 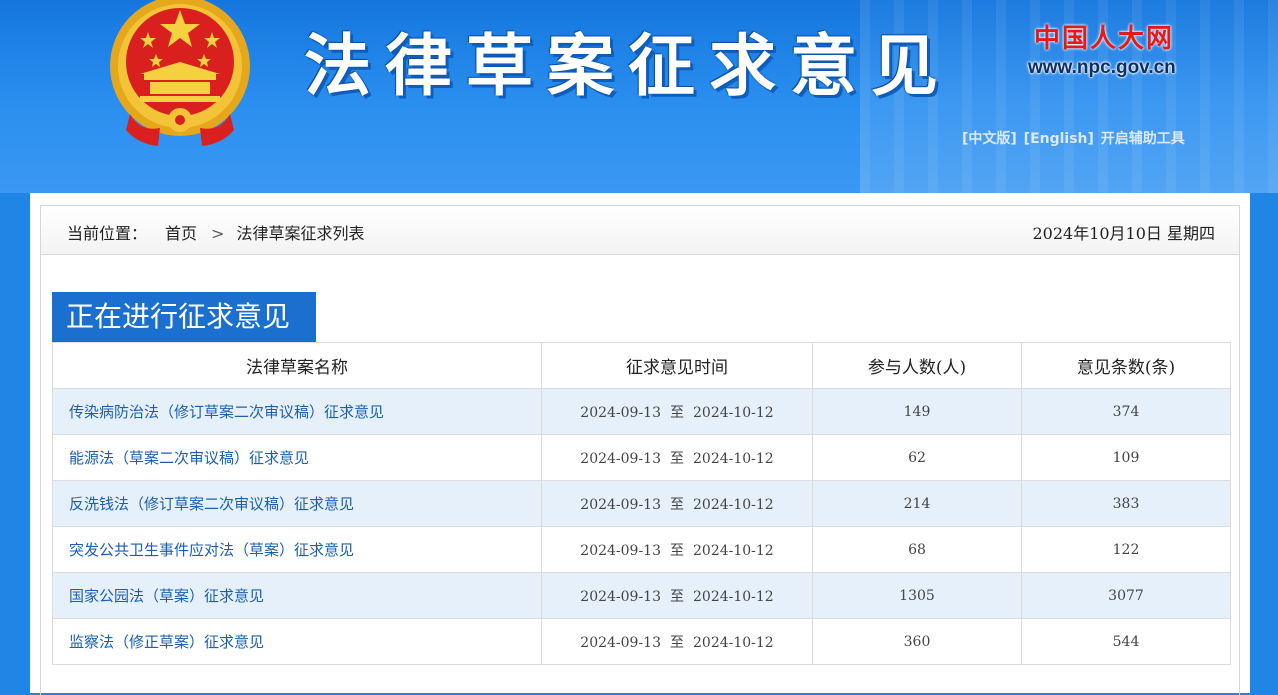 What do you see at coordinates (184, 317) in the screenshot?
I see `section-title: 正在进行征求意见` at bounding box center [184, 317].